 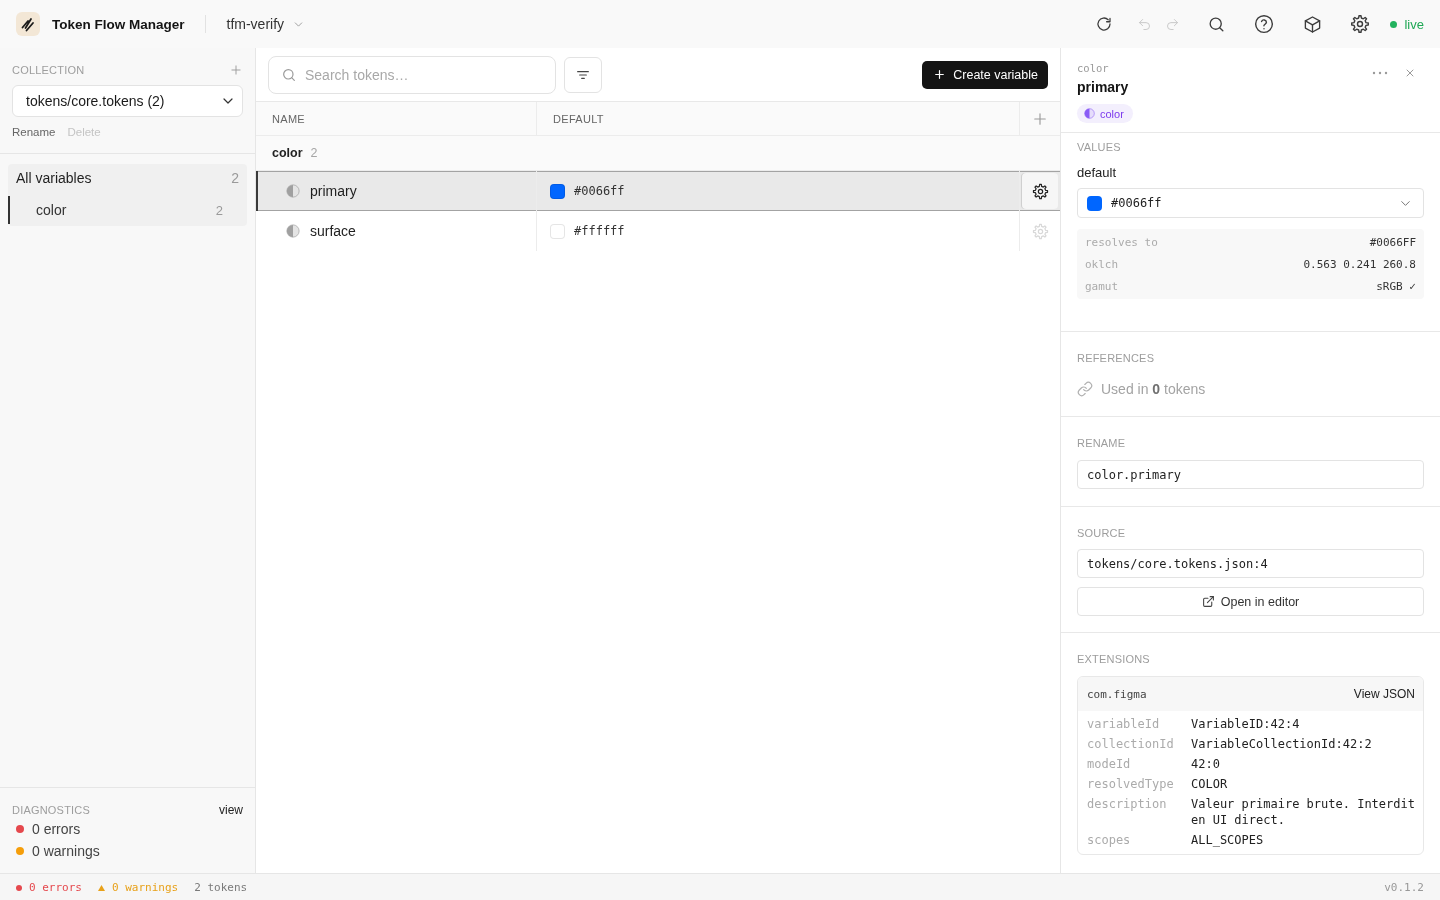 I want to click on mode-label: default, so click(x=1097, y=173).